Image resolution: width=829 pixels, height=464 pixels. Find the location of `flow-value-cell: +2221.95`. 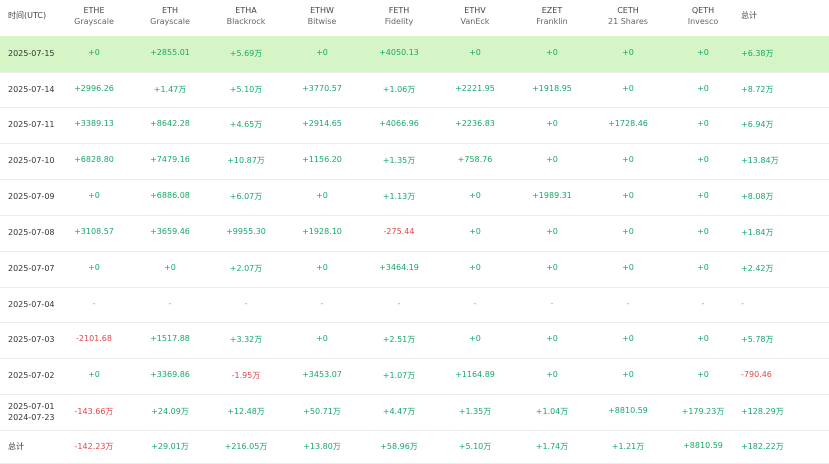

flow-value-cell: +2221.95 is located at coordinates (475, 88).